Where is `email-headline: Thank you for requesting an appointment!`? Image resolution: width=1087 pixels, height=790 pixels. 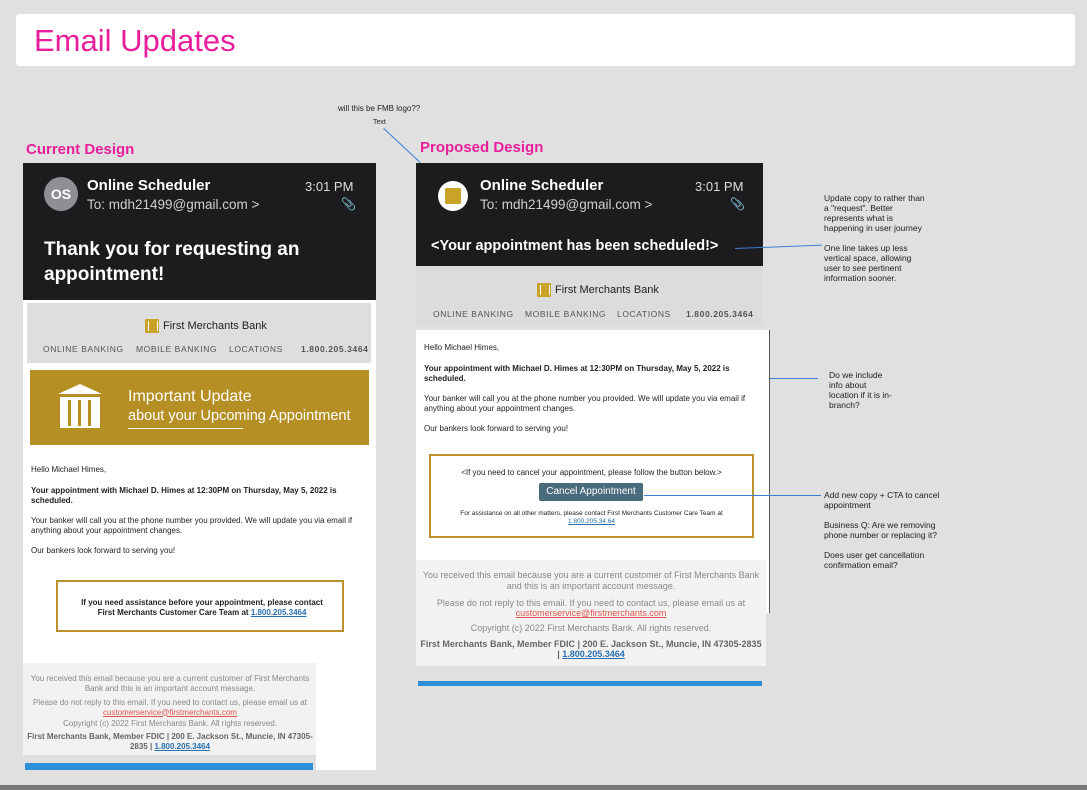
email-headline: Thank you for requesting an appointment! is located at coordinates (172, 262).